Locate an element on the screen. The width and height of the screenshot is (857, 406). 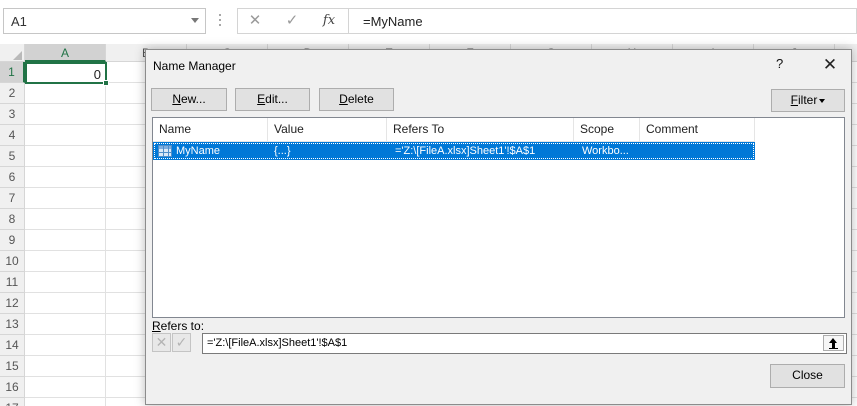
close-button-label: Close is located at coordinates (807, 375).